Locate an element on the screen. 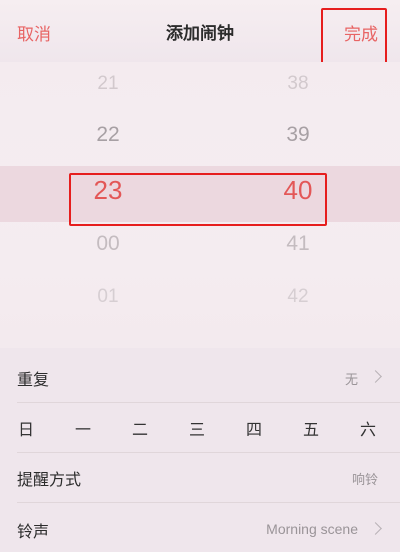  minute-option: 41 is located at coordinates (298, 244).